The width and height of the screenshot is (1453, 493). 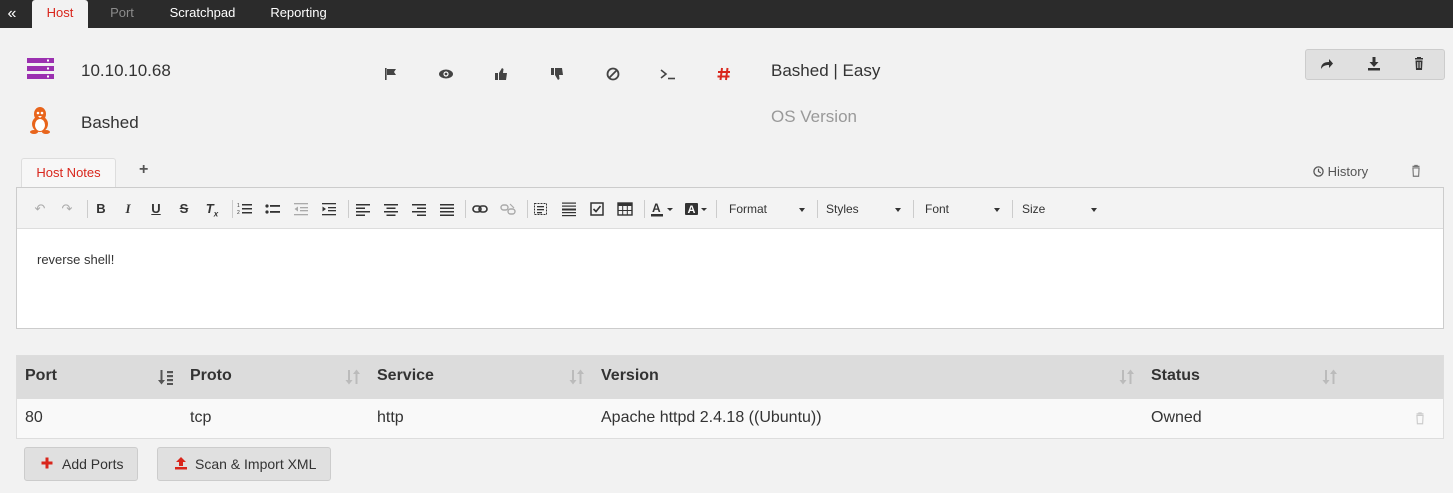 I want to click on terminal-icon, so click(x=668, y=74).